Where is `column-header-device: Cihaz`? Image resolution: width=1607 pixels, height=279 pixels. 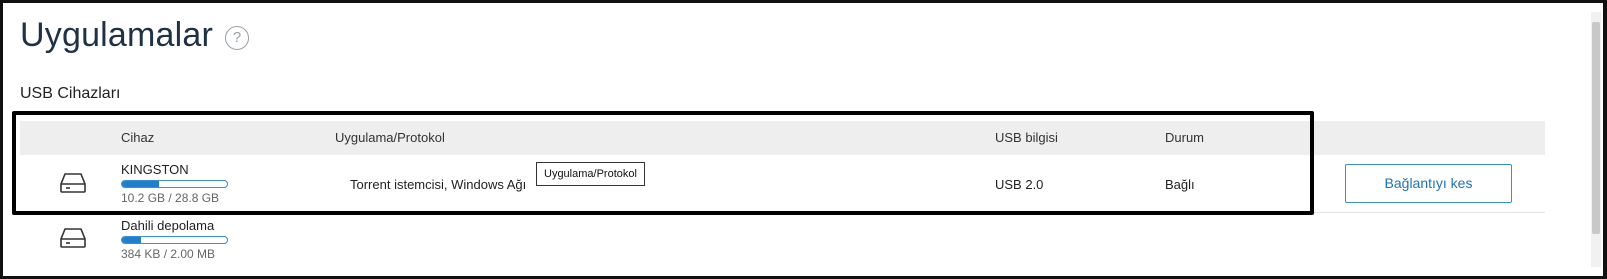 column-header-device: Cihaz is located at coordinates (138, 137).